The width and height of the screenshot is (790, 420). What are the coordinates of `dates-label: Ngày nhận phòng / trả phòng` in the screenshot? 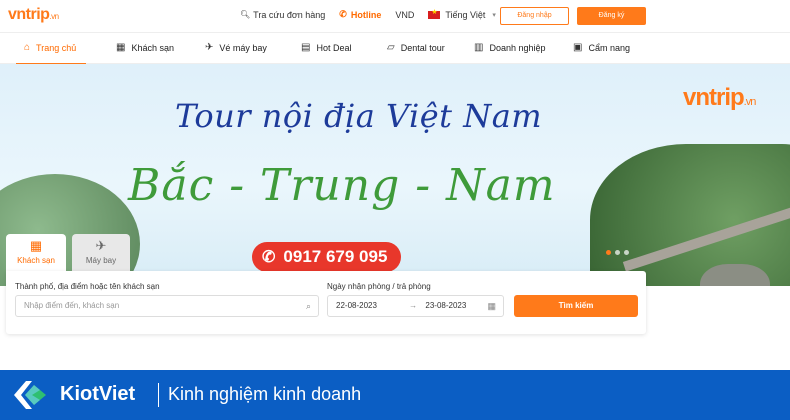 It's located at (379, 286).